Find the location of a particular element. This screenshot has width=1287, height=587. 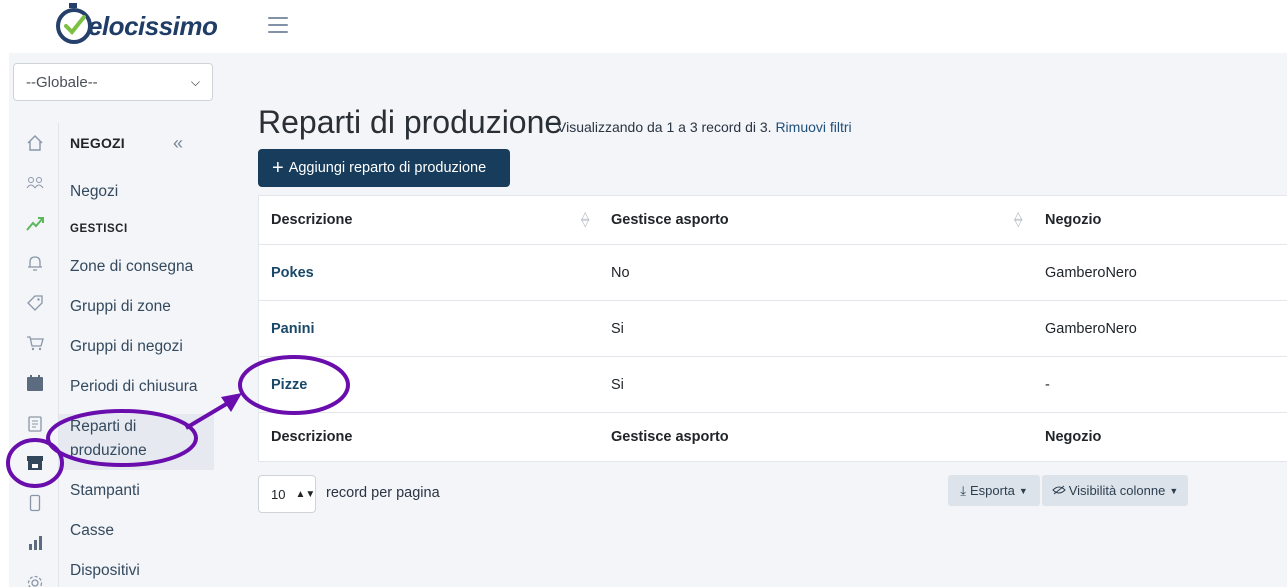

export-button: ⤓ Esporta ▼ is located at coordinates (994, 490).